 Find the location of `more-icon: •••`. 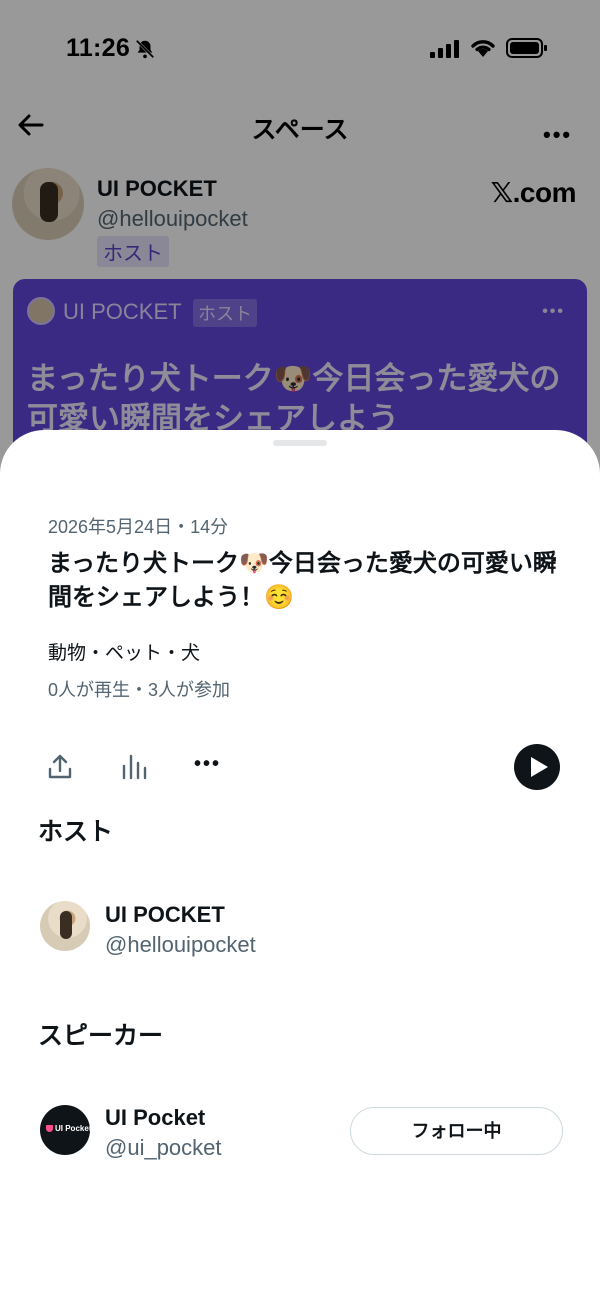

more-icon: ••• is located at coordinates (207, 764).